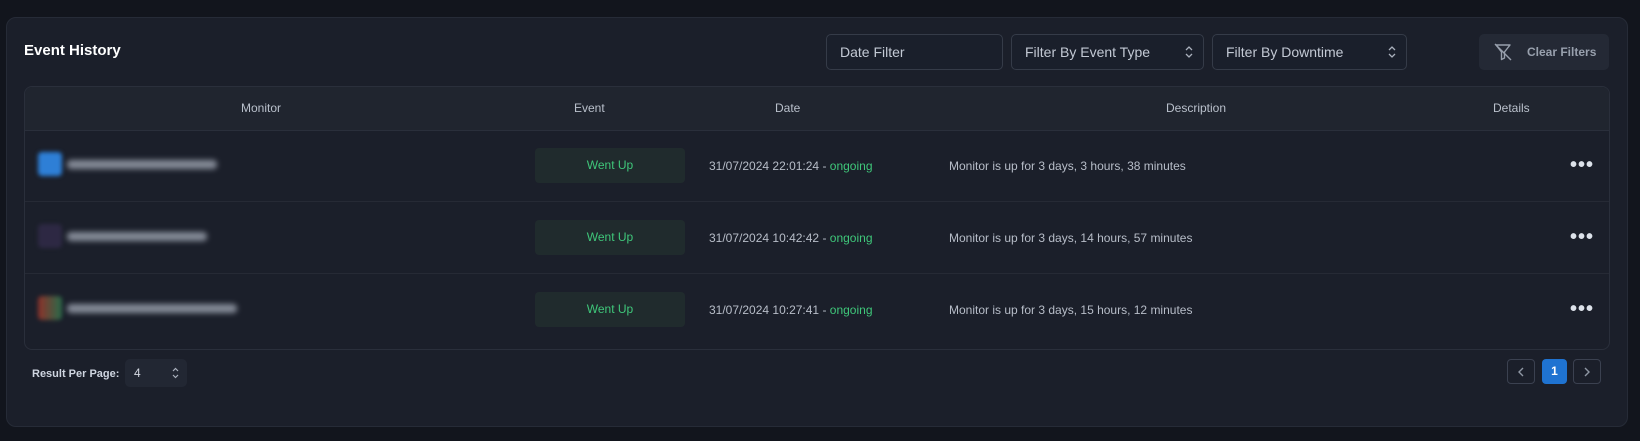 The height and width of the screenshot is (441, 1640). Describe the element at coordinates (1285, 52) in the screenshot. I see `downtime-label: Filter By Downtime` at that location.